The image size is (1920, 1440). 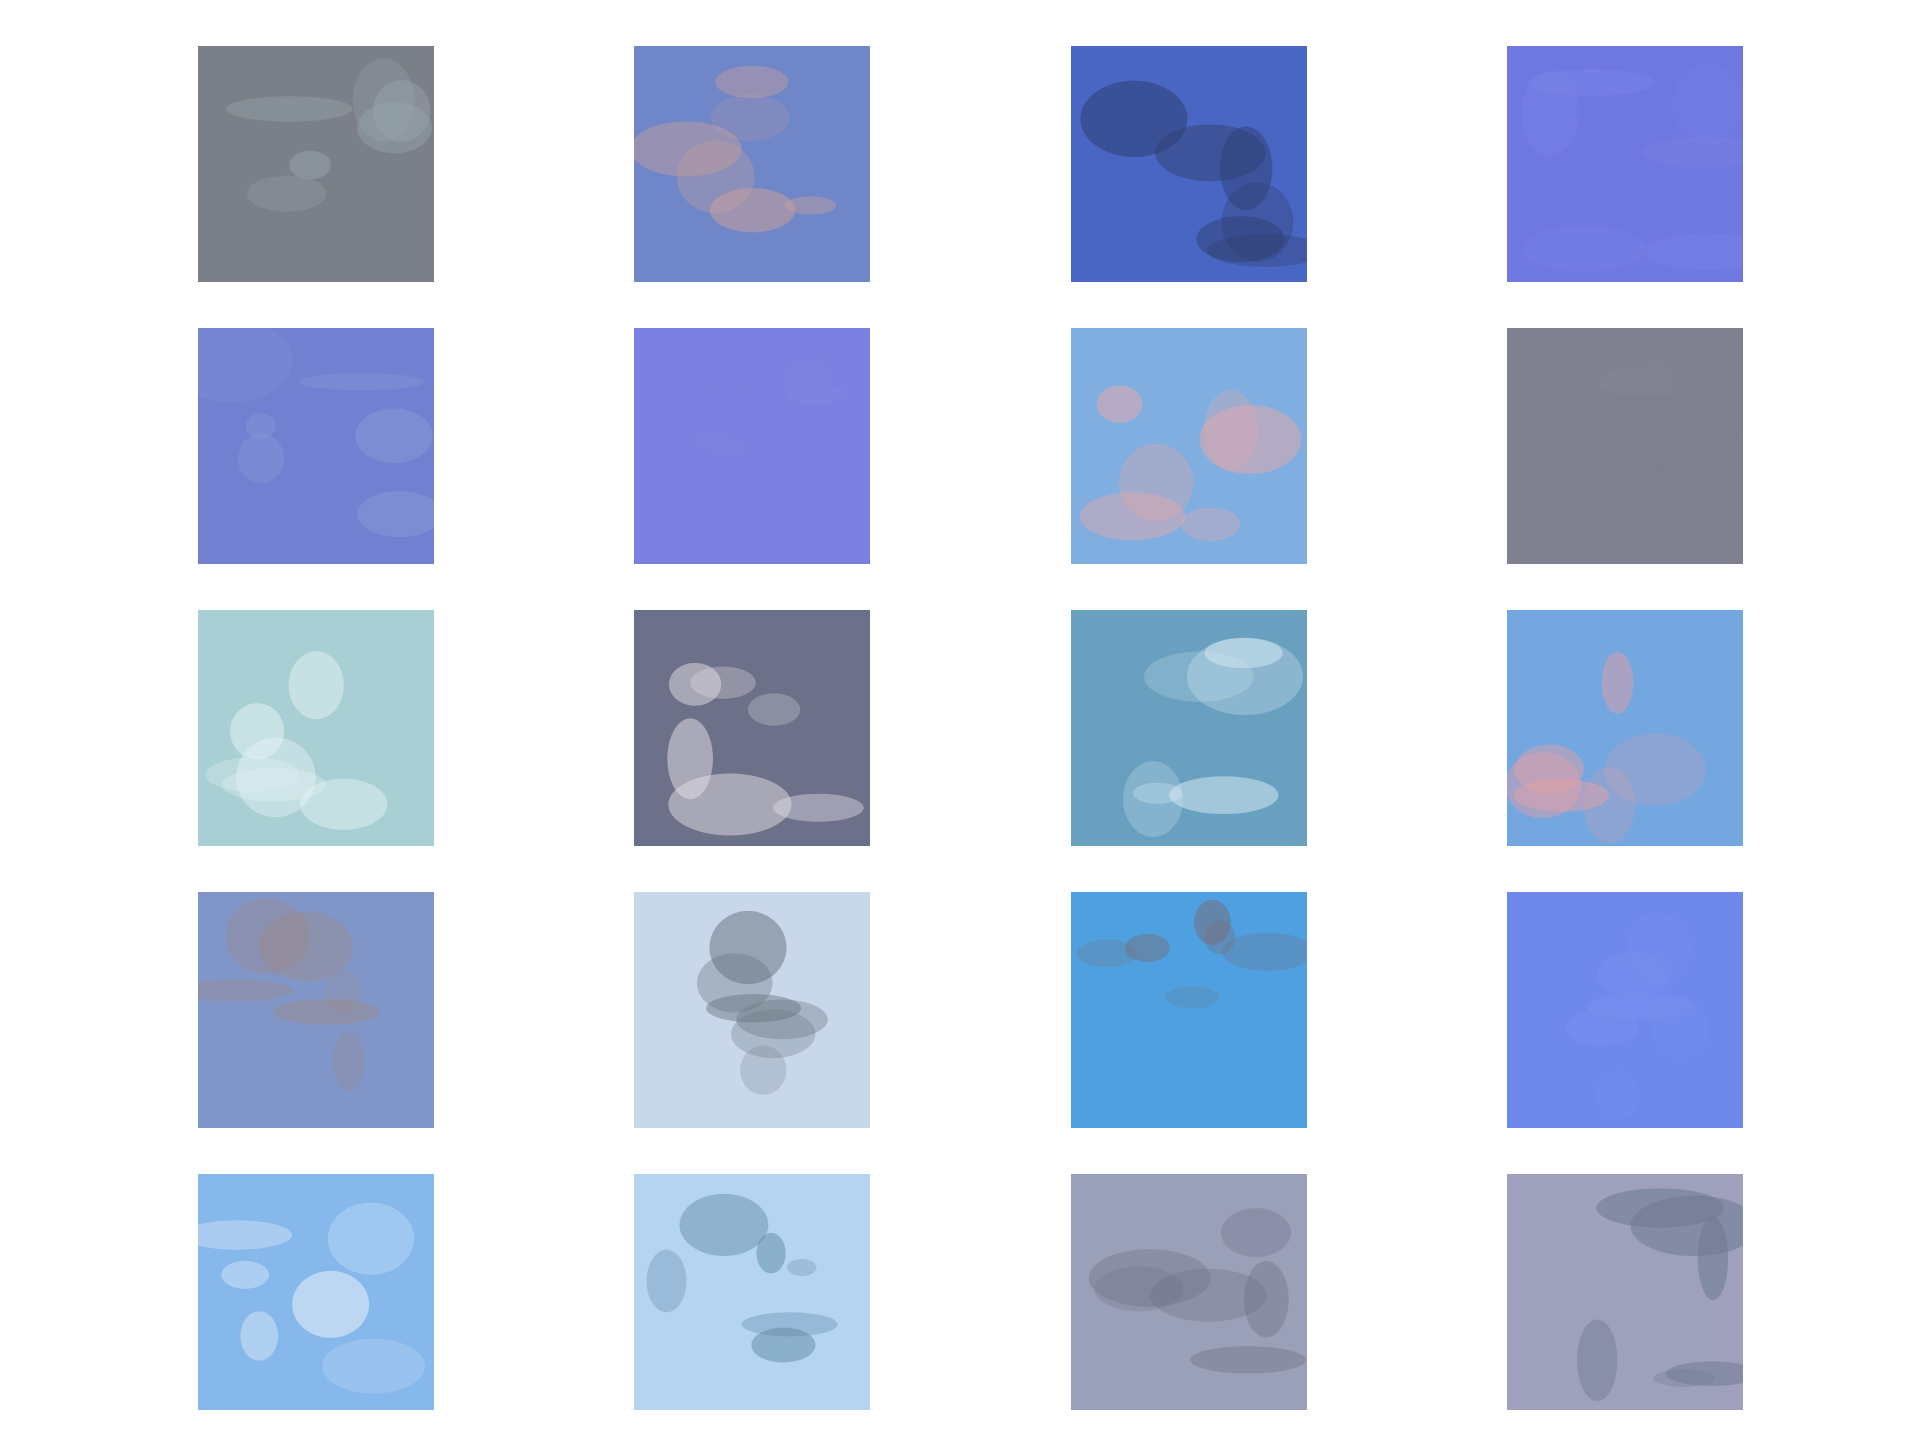 I want to click on image-tile-r4c2, so click(x=752, y=1010).